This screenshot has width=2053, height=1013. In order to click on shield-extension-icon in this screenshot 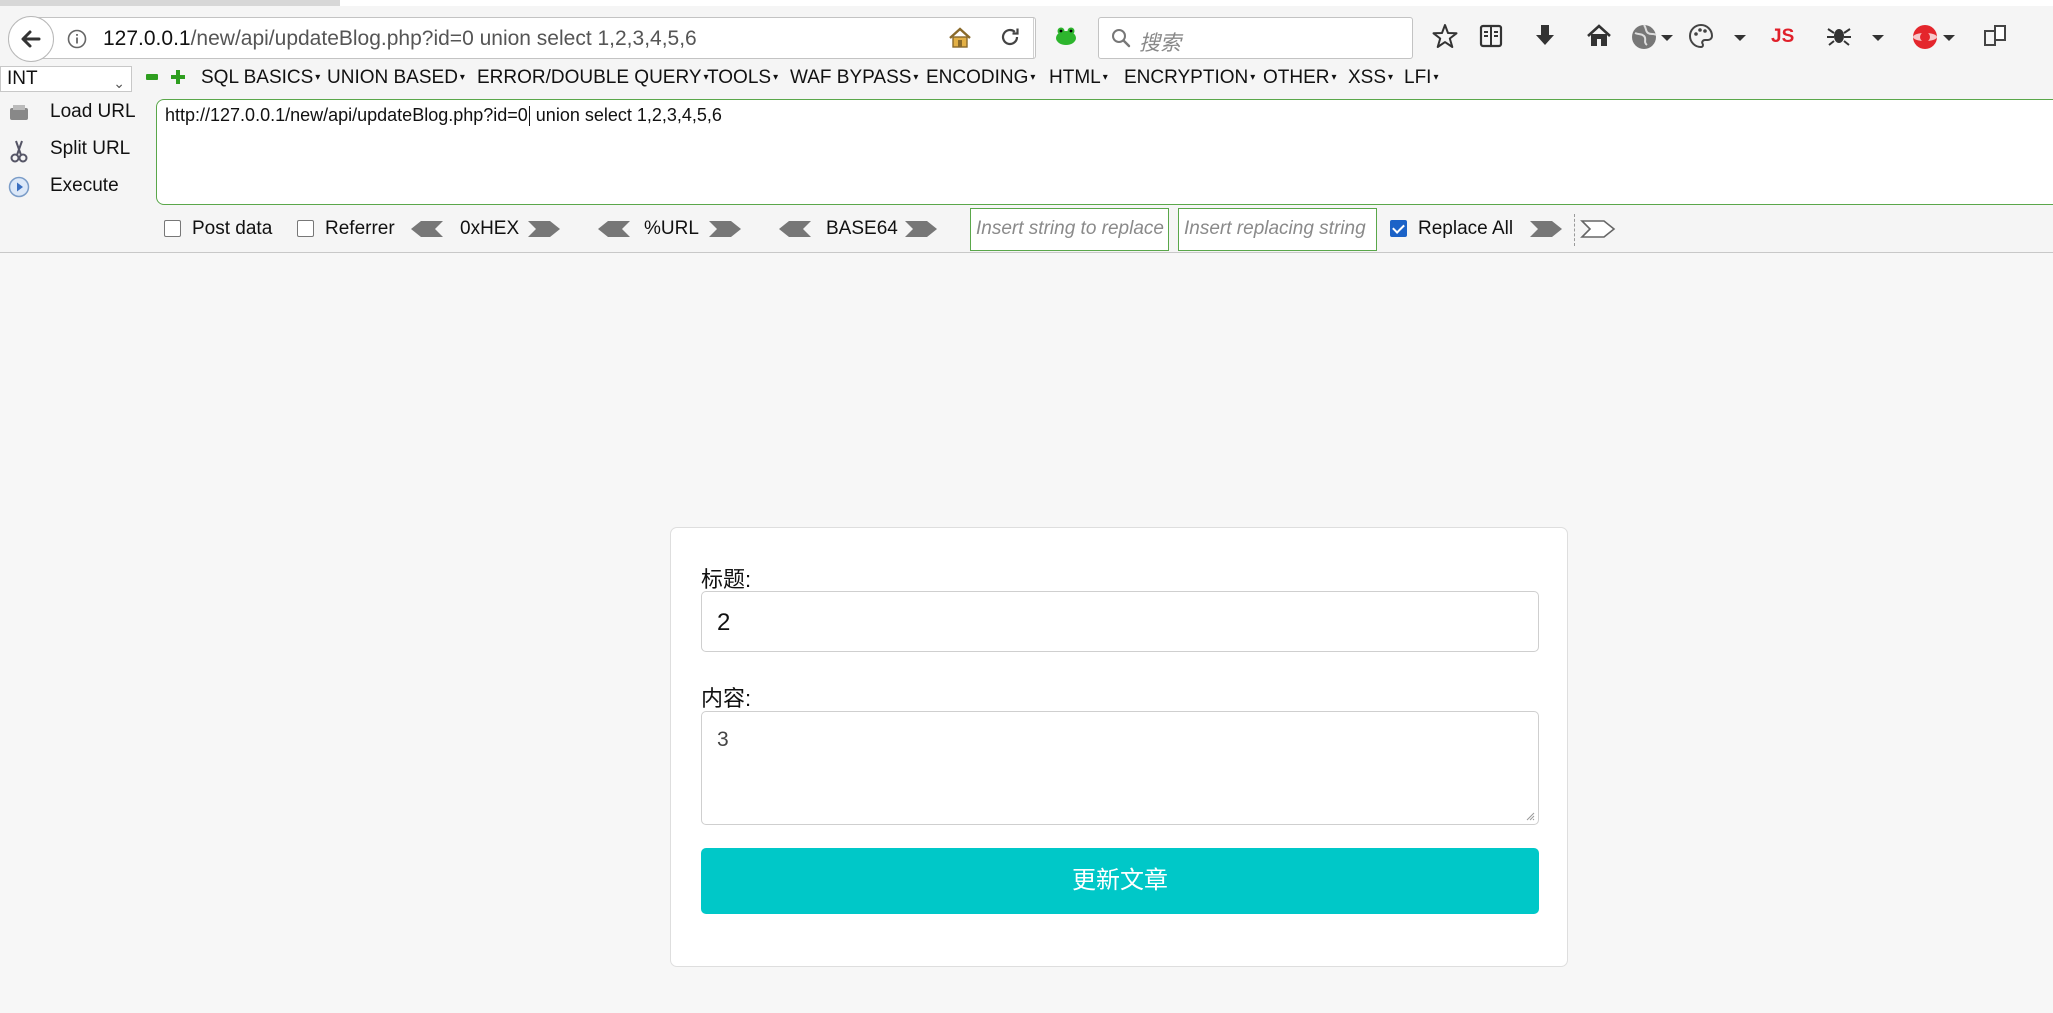, I will do `click(1925, 37)`.